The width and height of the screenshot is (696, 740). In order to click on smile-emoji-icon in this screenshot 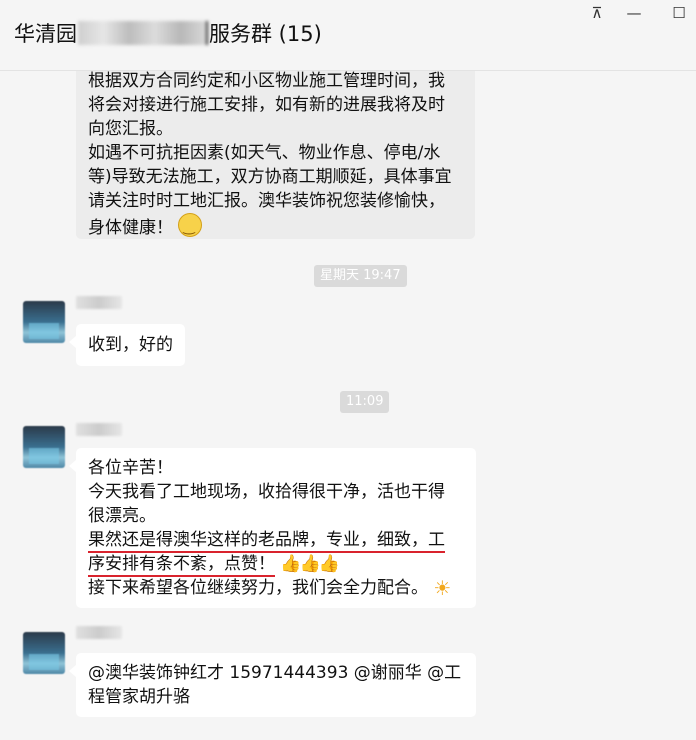, I will do `click(190, 226)`.